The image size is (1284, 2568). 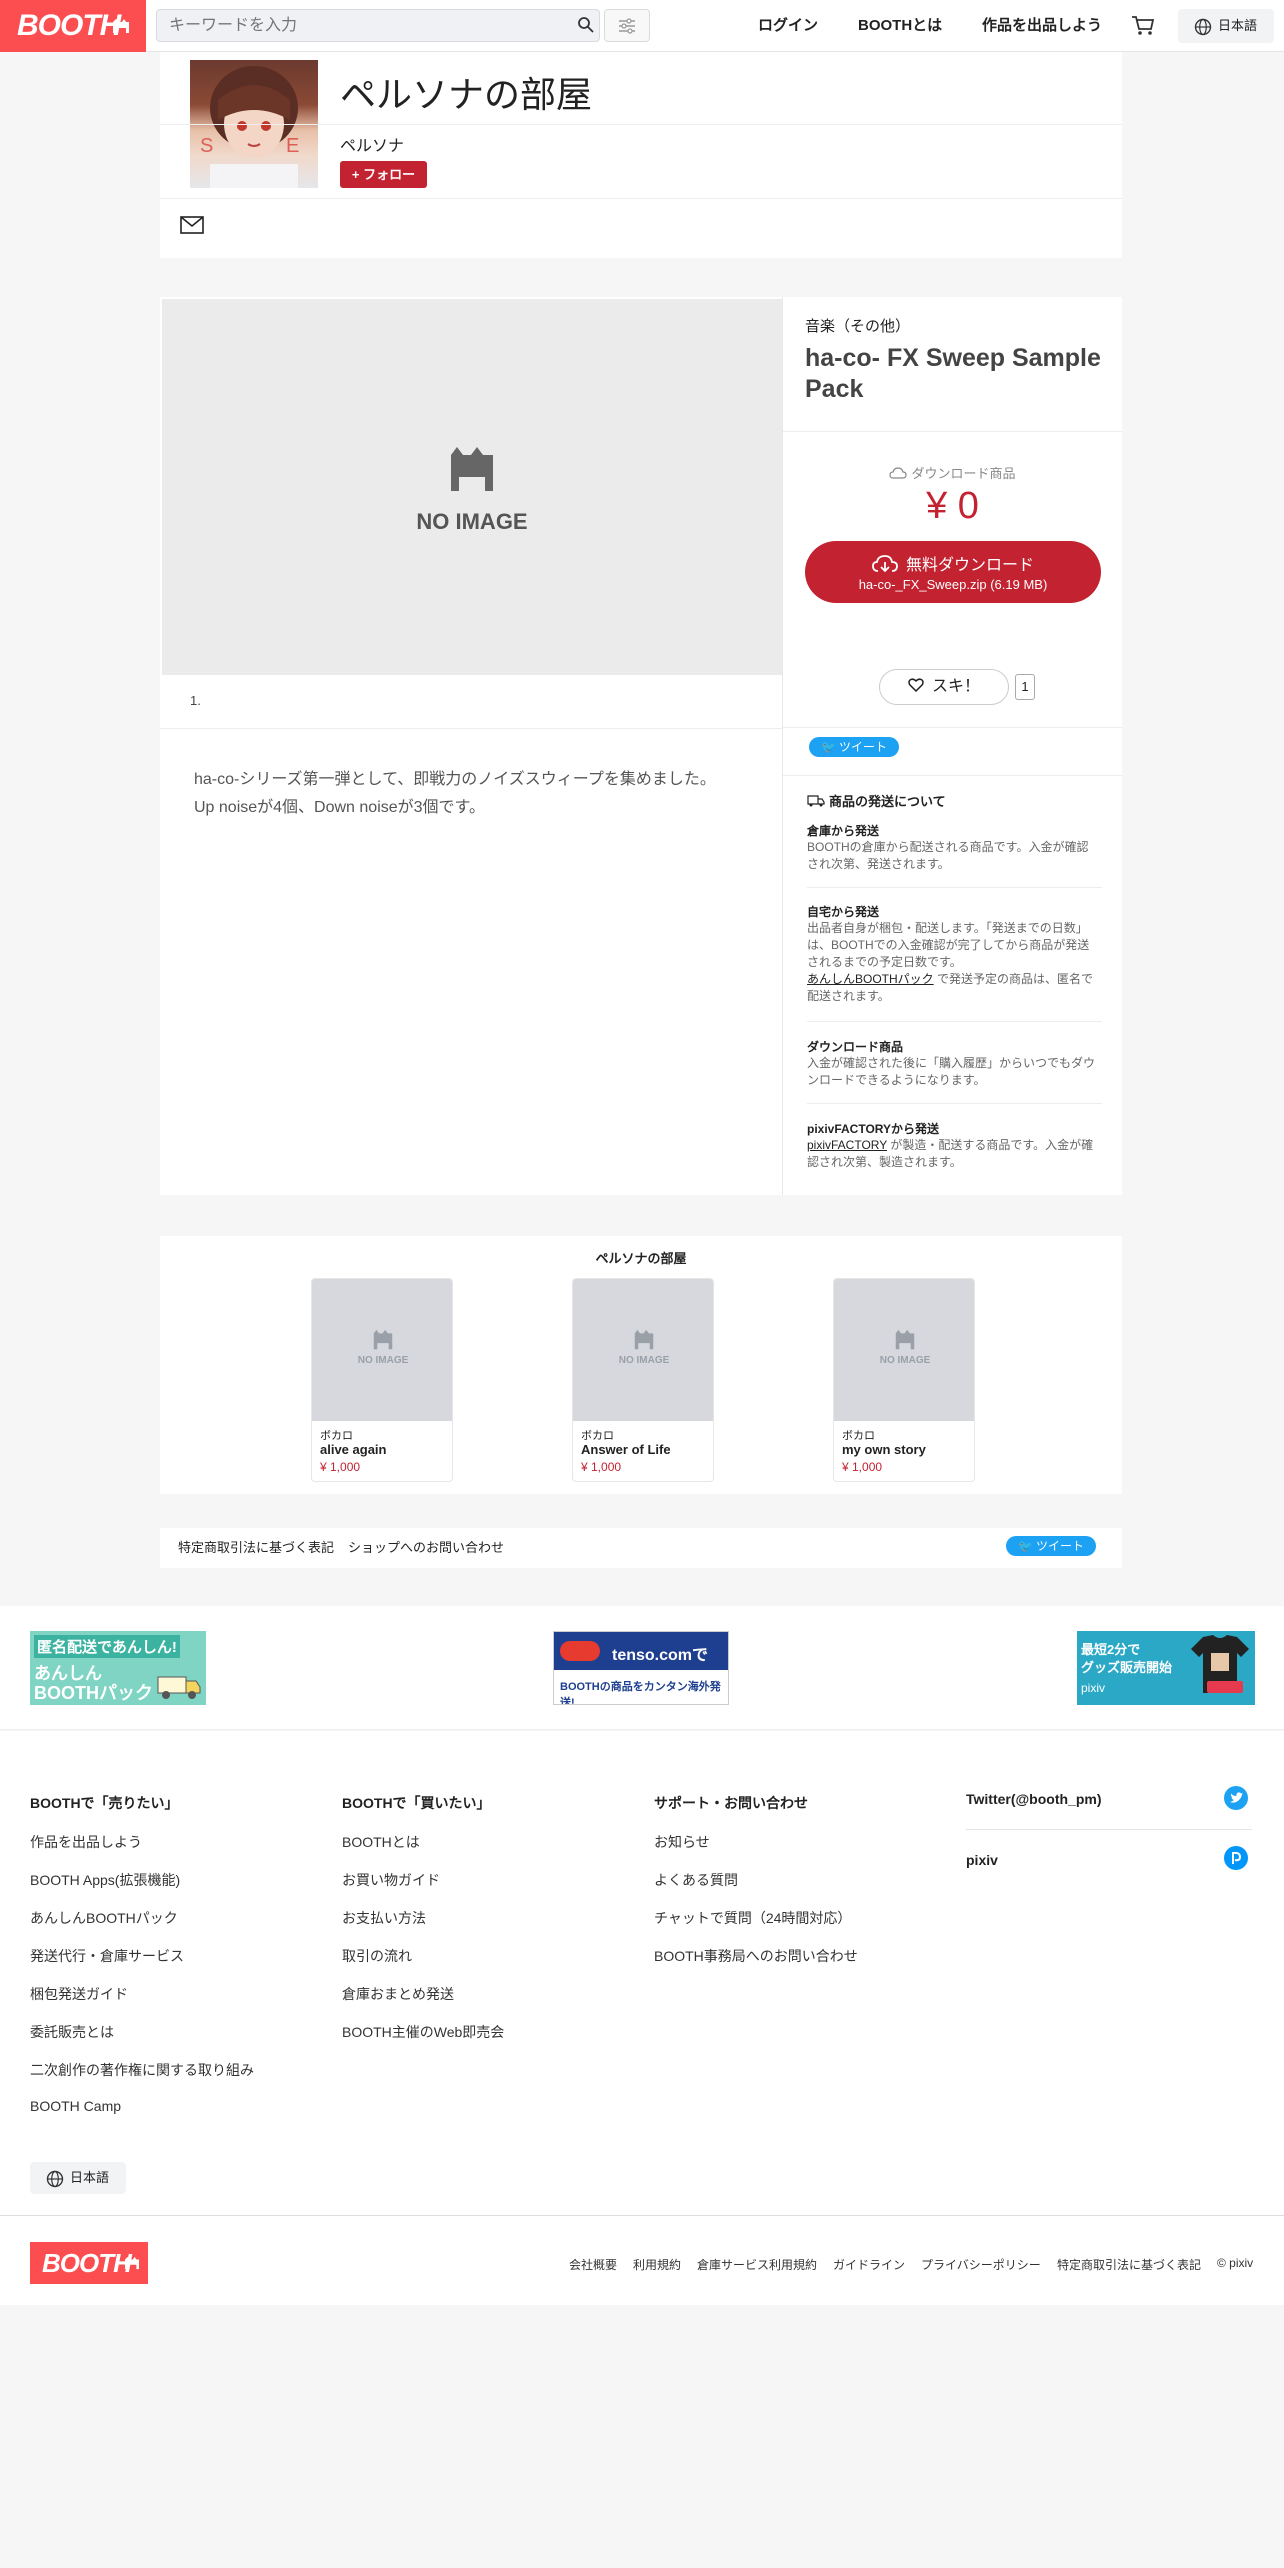 I want to click on footer-link: BOOTHとは, so click(x=381, y=1842).